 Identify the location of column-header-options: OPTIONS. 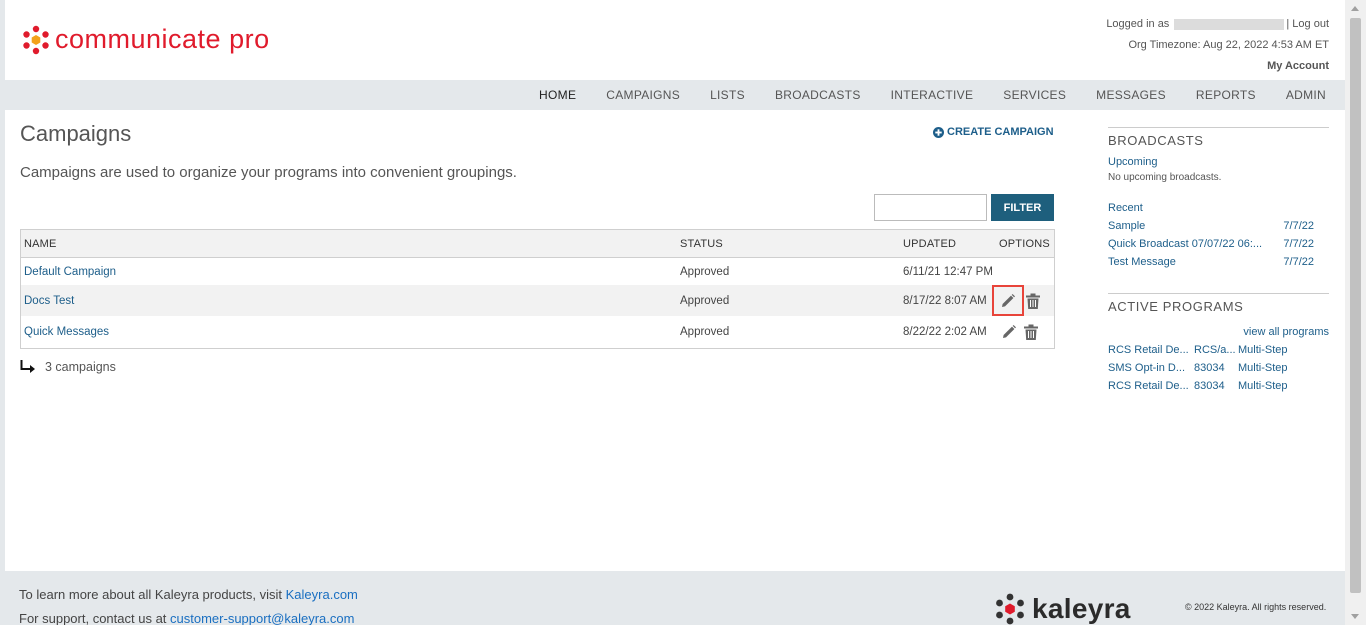
(1024, 243).